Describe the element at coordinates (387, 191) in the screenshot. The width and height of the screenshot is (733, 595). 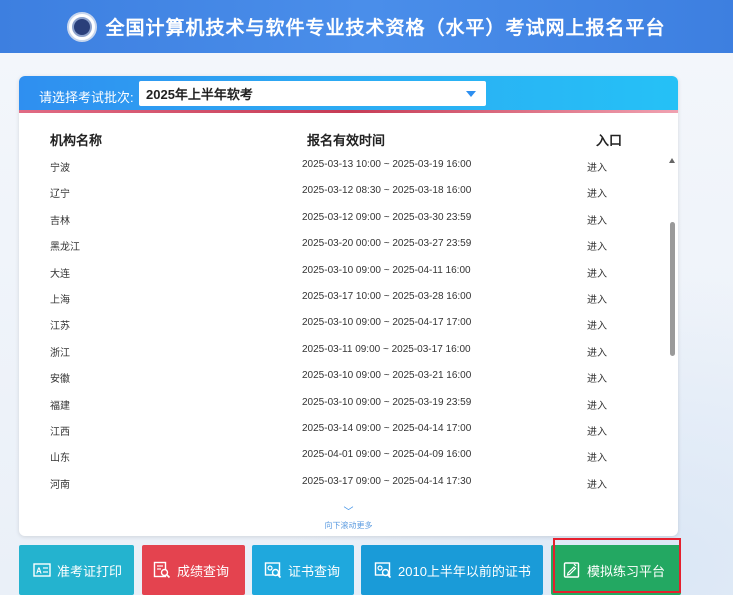
I see `registration-time: 2025-03-12 08:30 ~ 2025-03-18 16:00` at that location.